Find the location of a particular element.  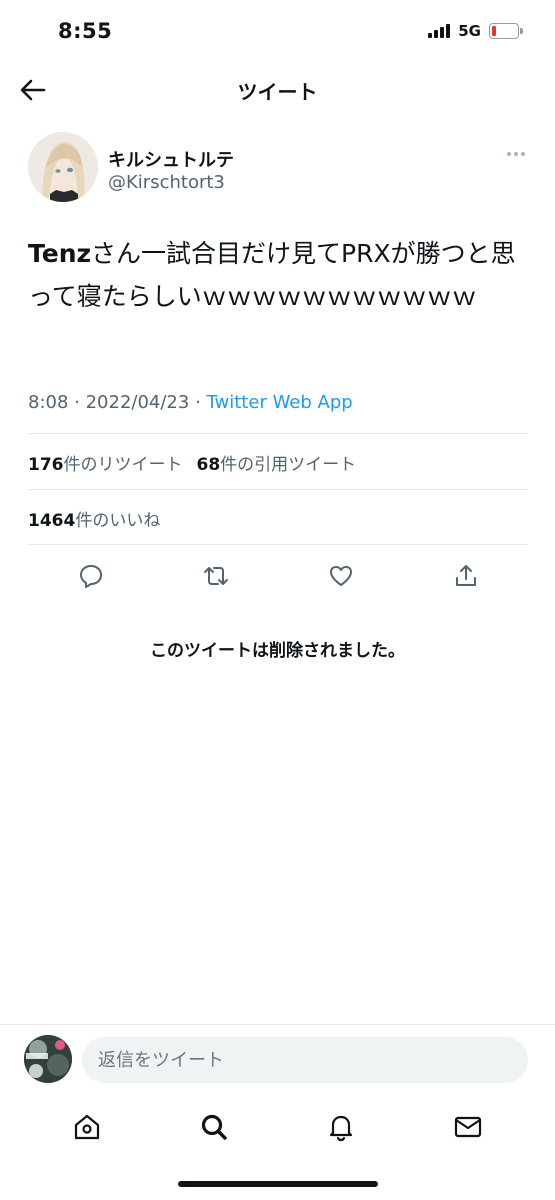

top-nav-bar: ツイート is located at coordinates (277, 90).